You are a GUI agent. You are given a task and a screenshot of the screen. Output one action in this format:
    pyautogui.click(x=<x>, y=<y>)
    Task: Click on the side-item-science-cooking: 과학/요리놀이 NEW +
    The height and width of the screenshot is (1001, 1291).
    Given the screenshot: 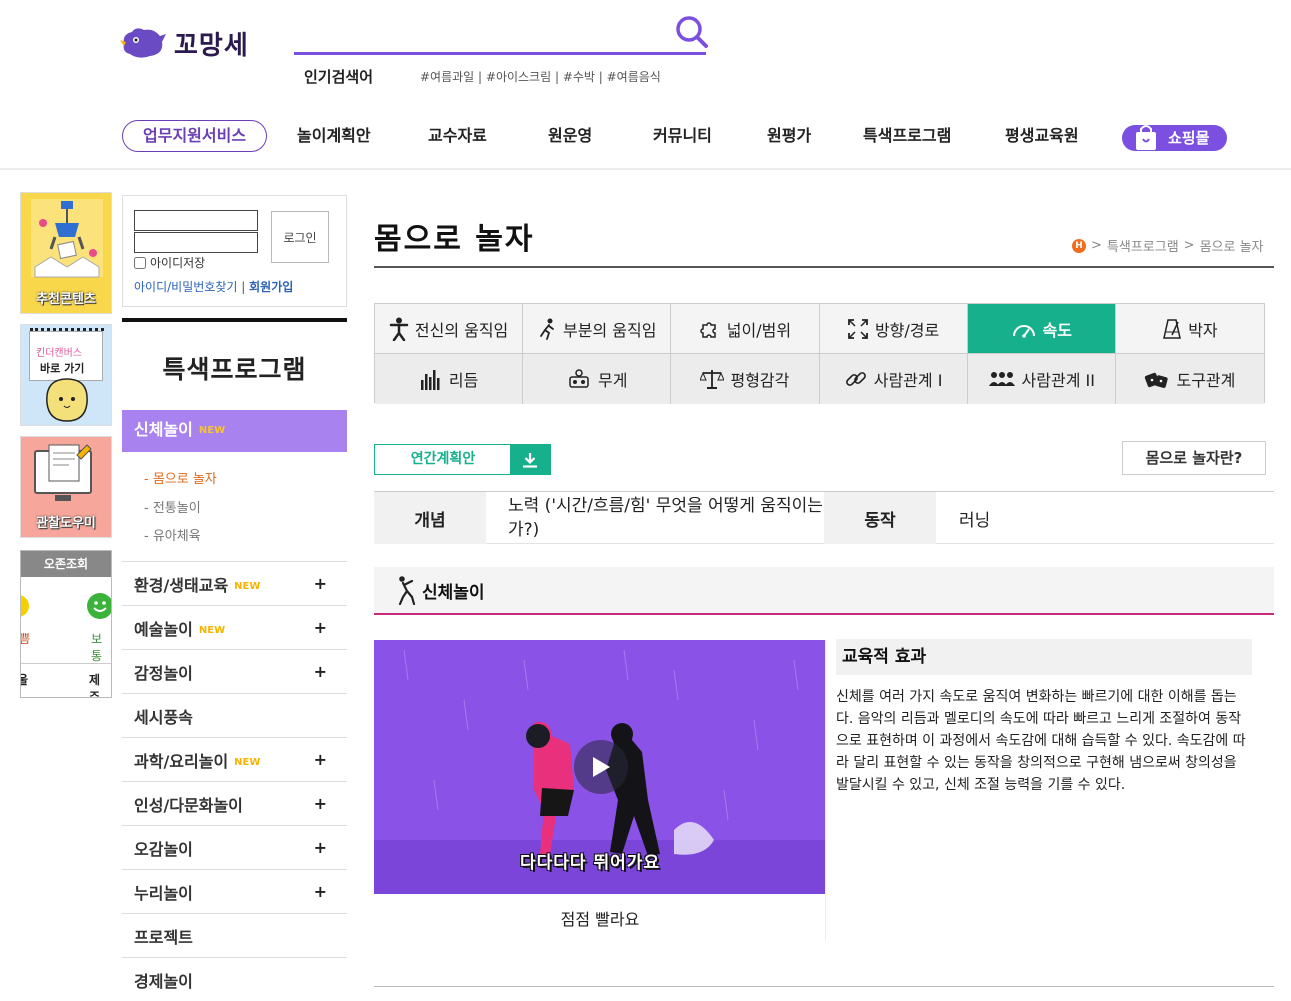 What is the action you would take?
    pyautogui.click(x=234, y=759)
    